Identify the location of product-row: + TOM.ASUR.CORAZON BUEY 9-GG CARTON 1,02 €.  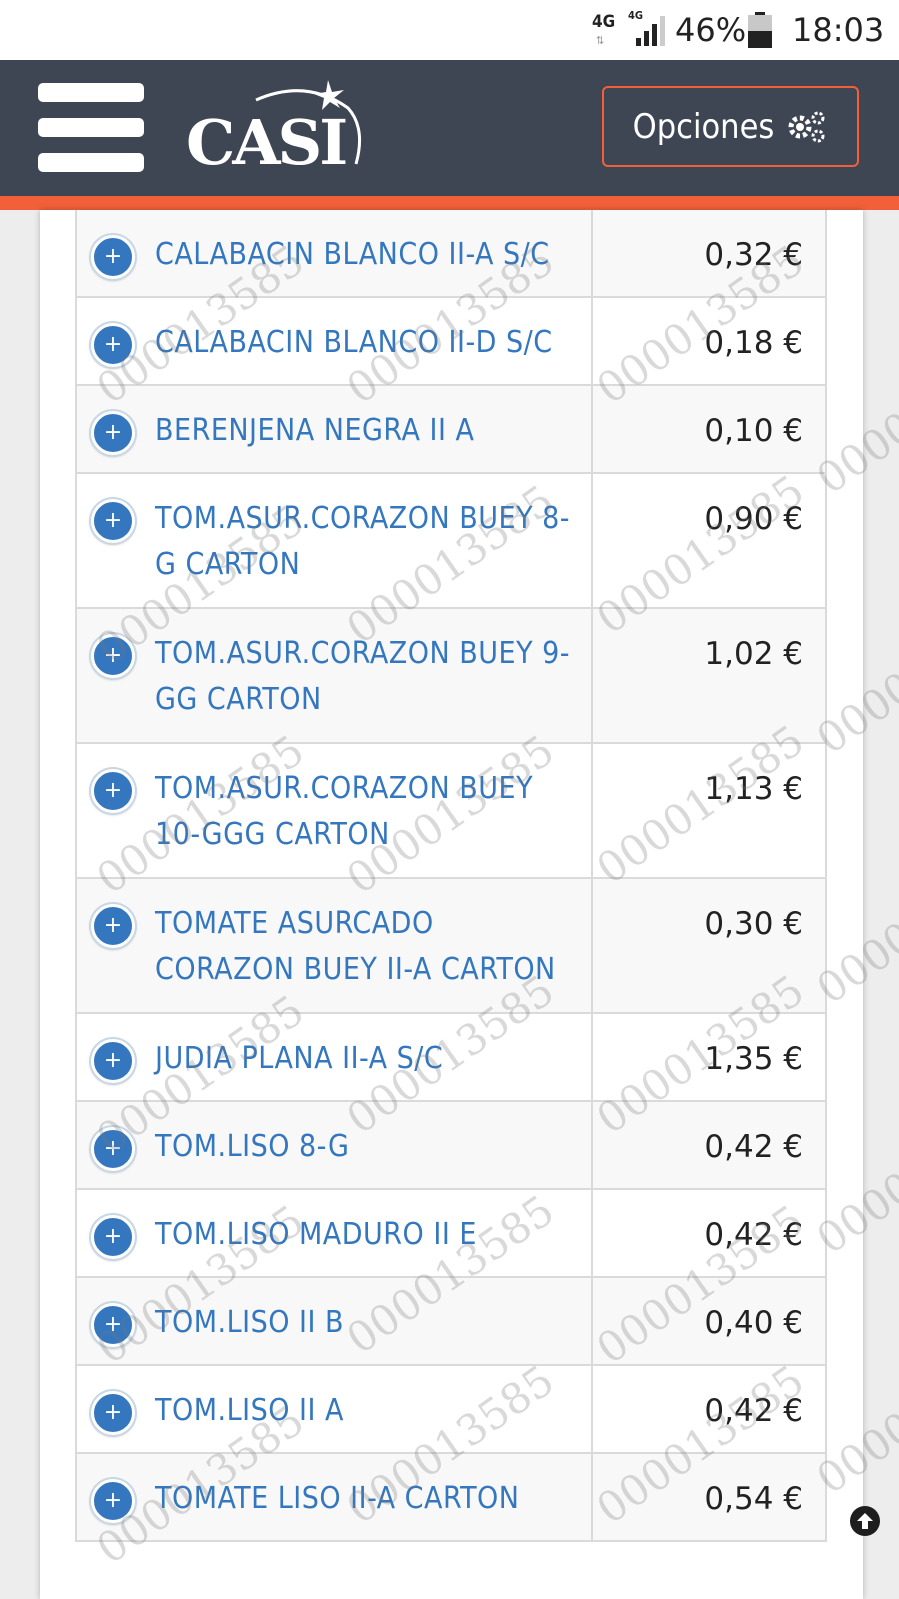
(451, 676).